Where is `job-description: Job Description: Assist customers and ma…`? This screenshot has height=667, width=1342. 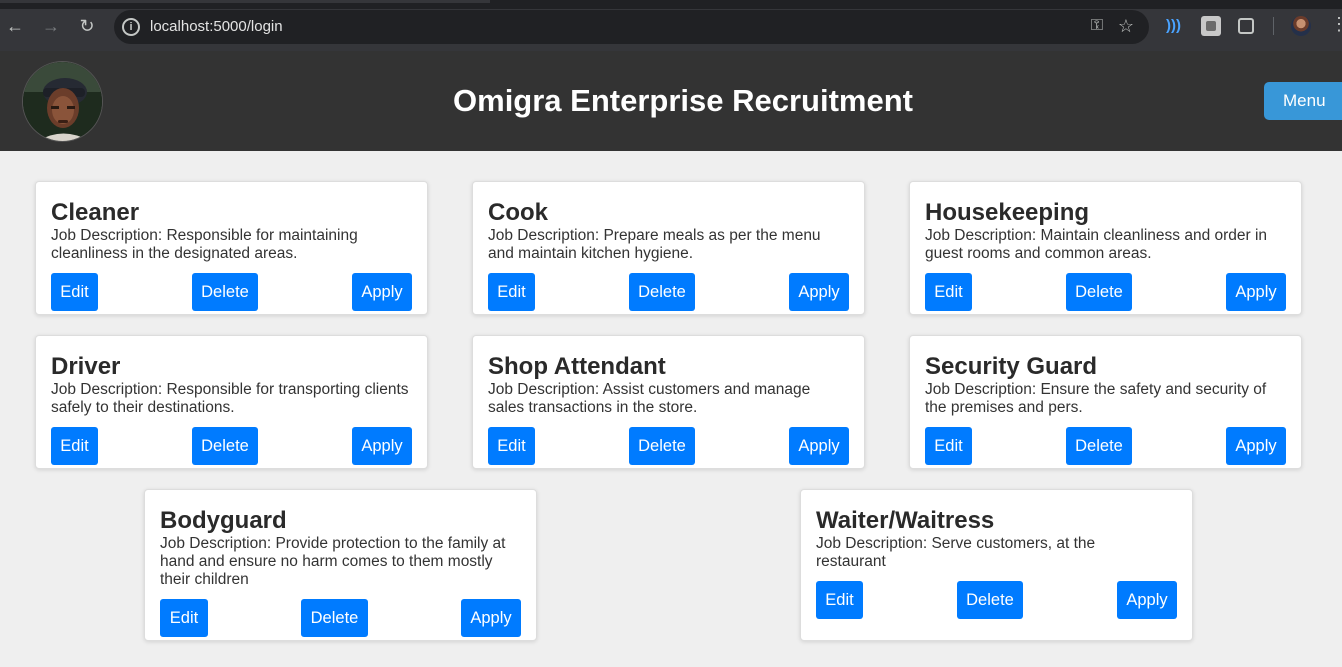
job-description: Job Description: Assist customers and ma… is located at coordinates (649, 398).